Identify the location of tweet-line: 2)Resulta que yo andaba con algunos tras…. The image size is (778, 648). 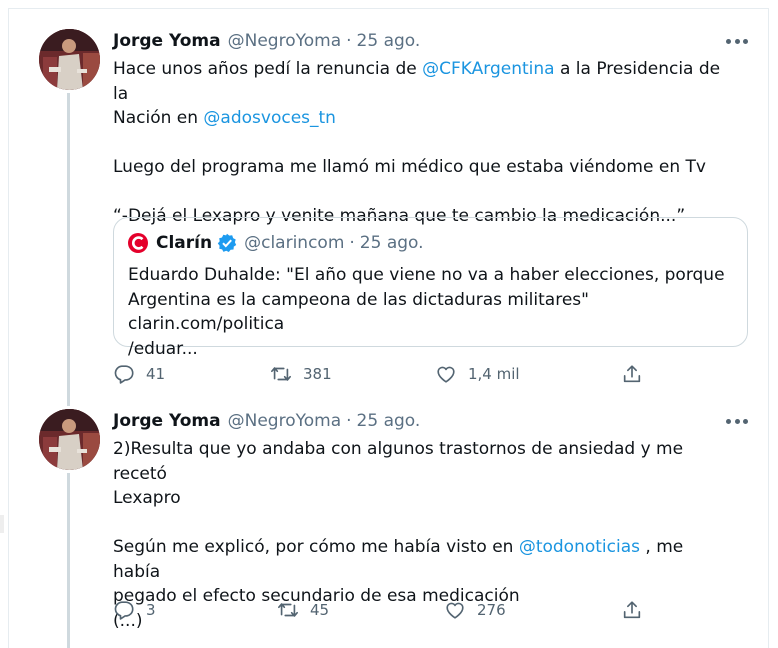
(398, 461).